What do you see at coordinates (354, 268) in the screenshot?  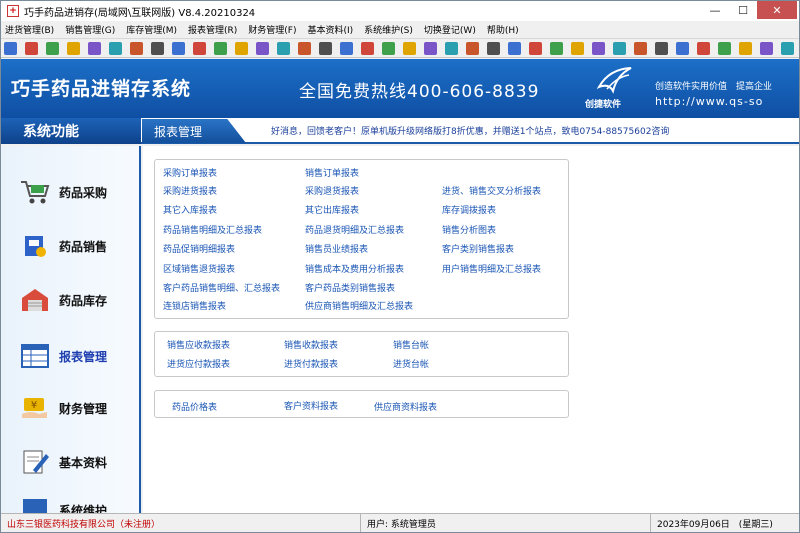 I see `report-link: 销售成本及费用分析报表` at bounding box center [354, 268].